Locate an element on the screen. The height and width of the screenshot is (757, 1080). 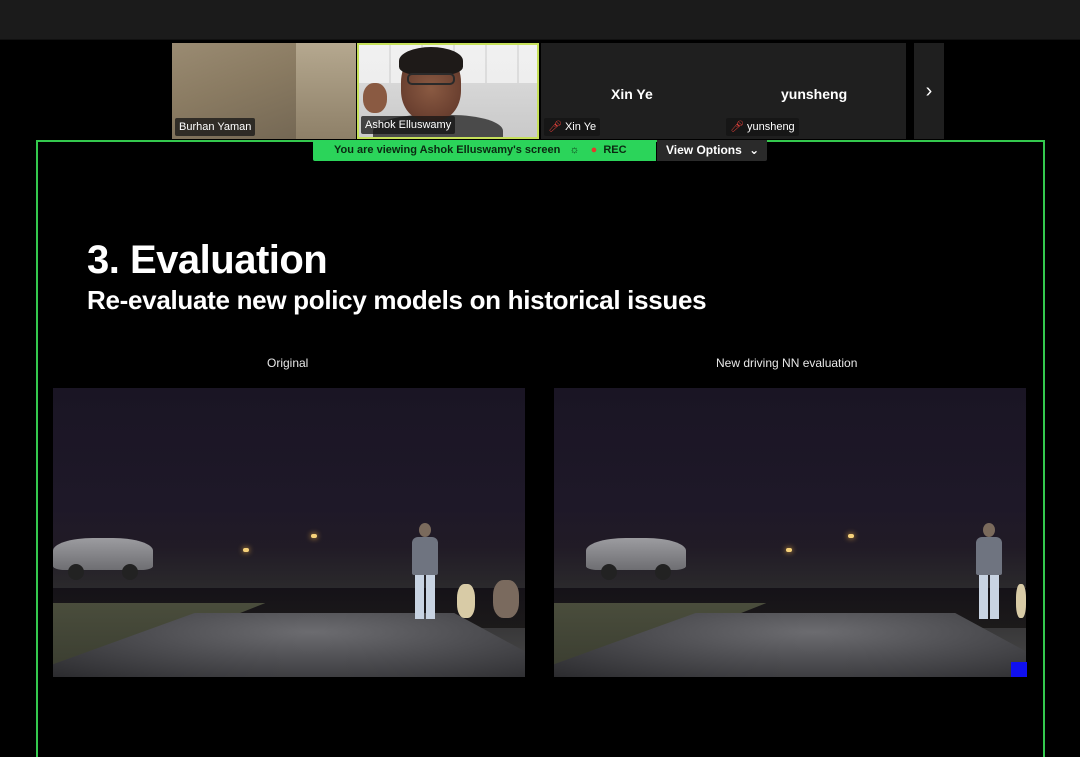
participant-tile-xin: Xin Ye is located at coordinates (632, 94).